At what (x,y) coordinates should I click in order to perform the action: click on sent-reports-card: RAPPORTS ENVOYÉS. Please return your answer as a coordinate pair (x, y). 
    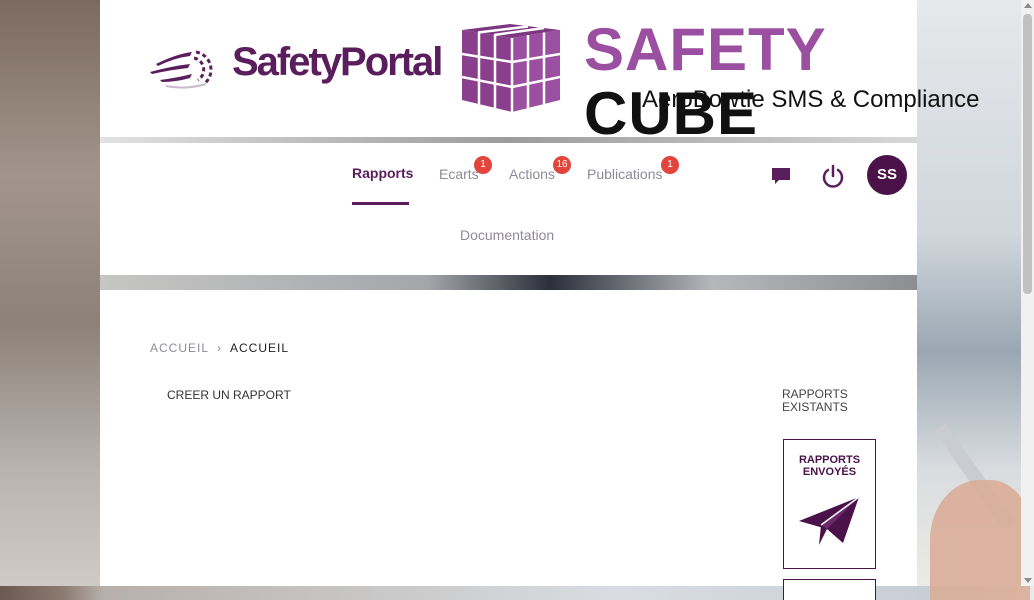
    Looking at the image, I should click on (829, 504).